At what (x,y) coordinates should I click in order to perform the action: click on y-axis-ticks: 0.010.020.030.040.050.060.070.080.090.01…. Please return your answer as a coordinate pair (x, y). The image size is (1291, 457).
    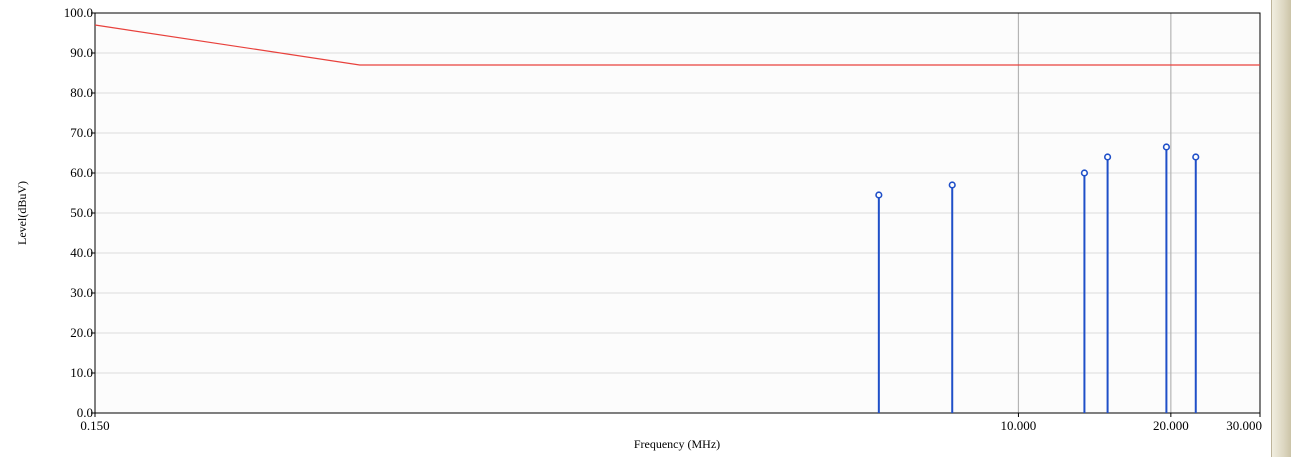
    Looking at the image, I should click on (79, 212).